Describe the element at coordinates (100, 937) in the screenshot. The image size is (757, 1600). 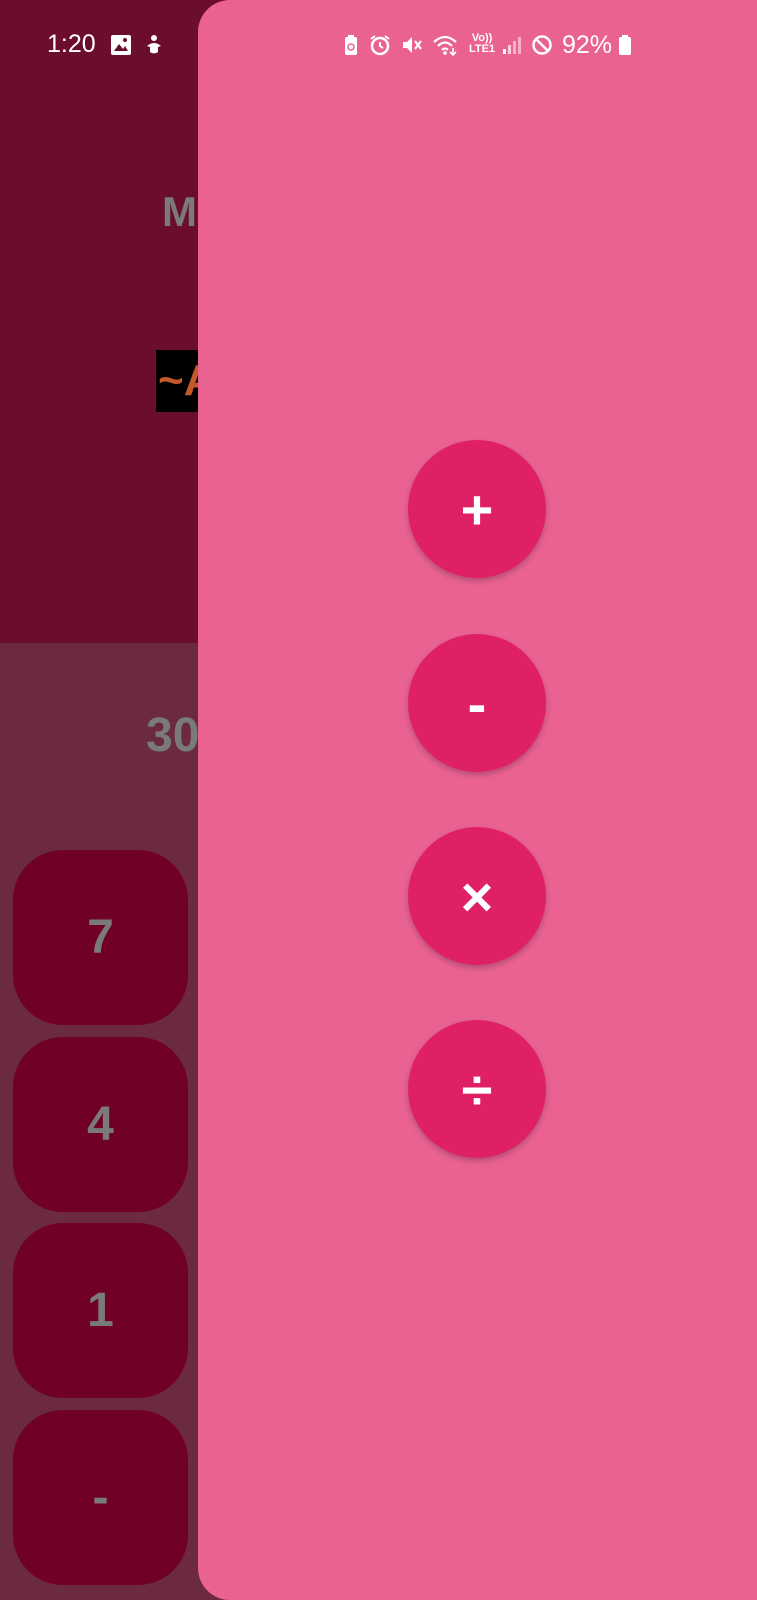
I see `key-7-button: 7` at that location.